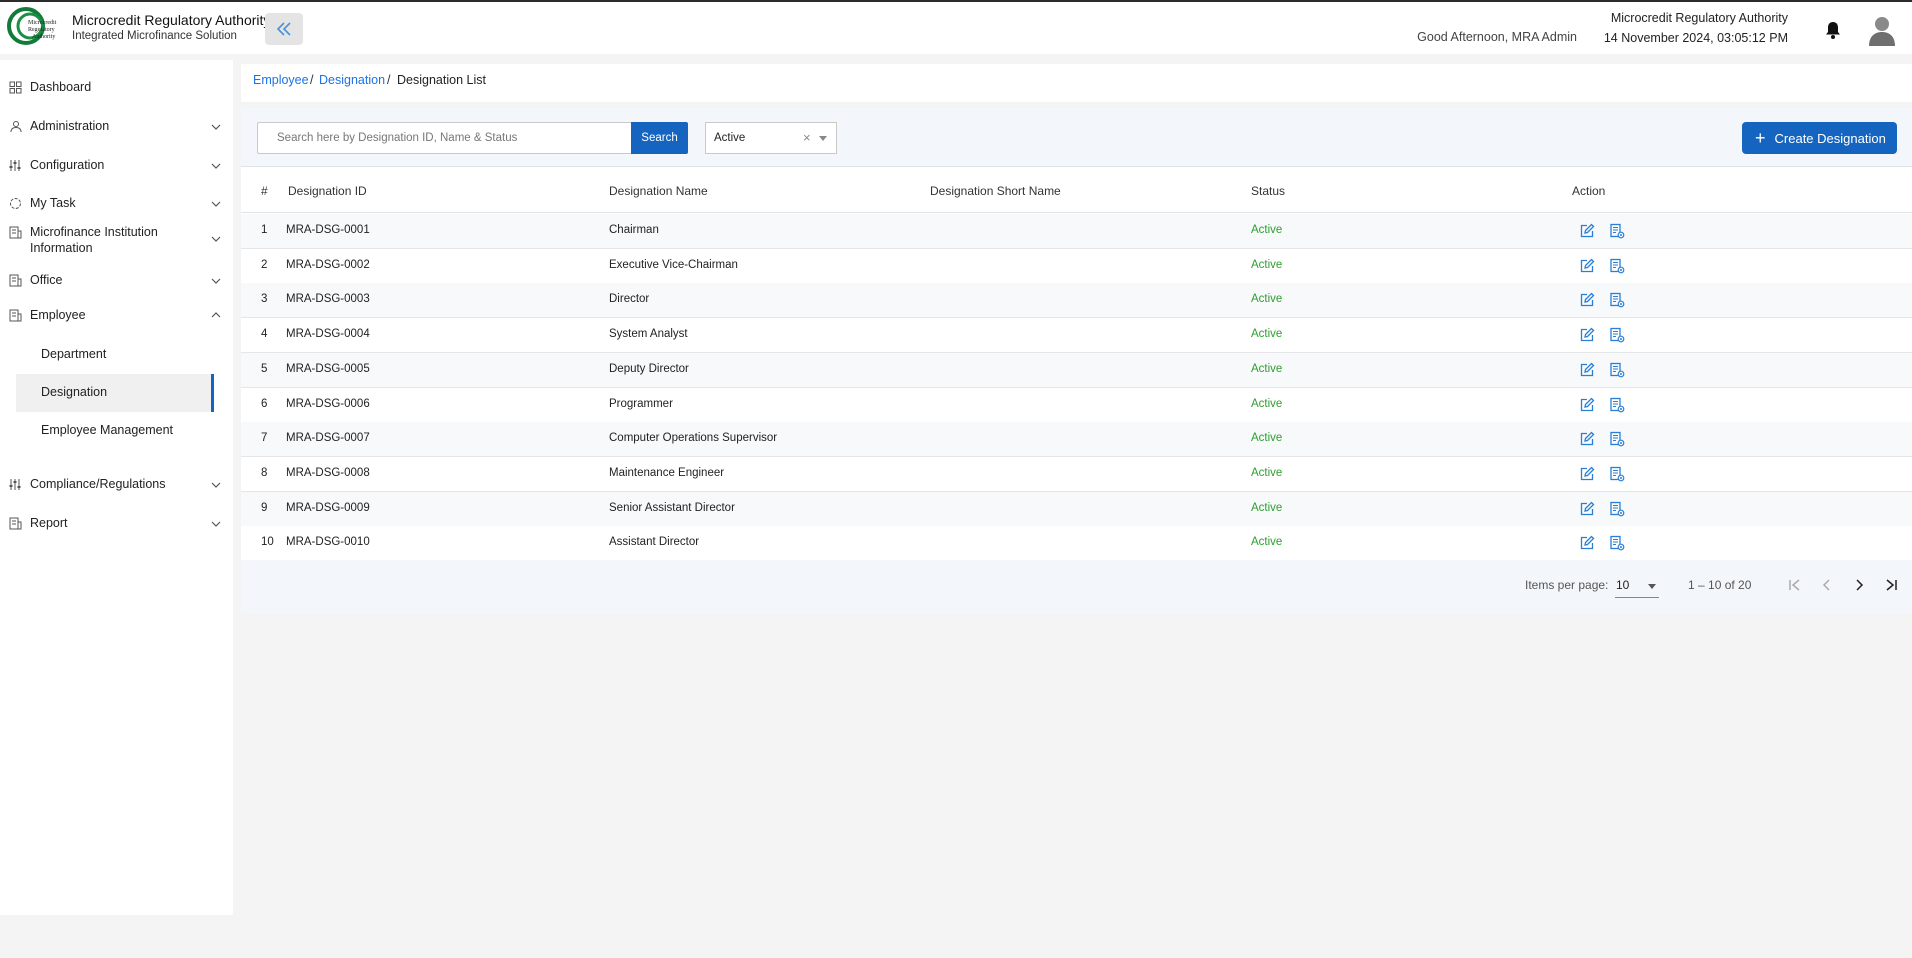  Describe the element at coordinates (116, 126) in the screenshot. I see `sidebar-item-administration: Administration` at that location.